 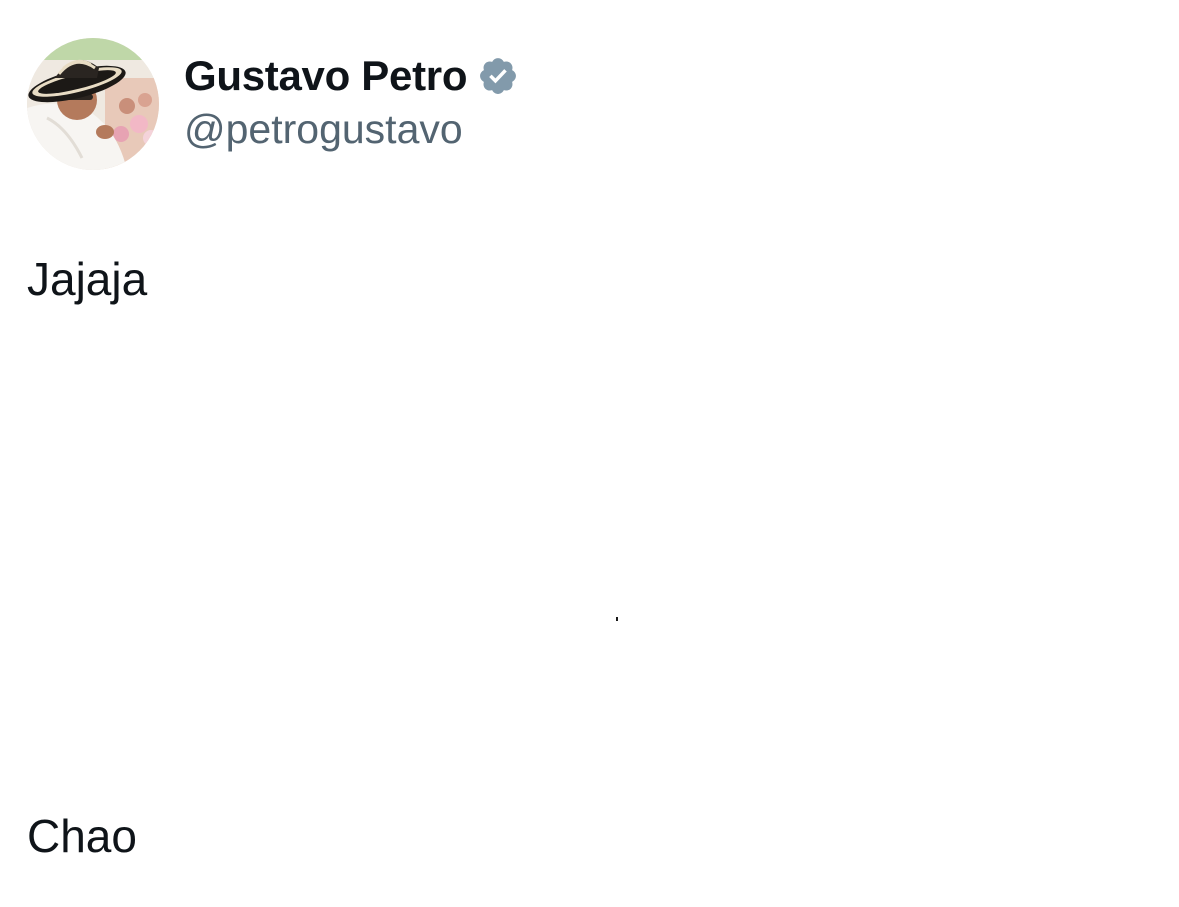 What do you see at coordinates (617, 619) in the screenshot?
I see `image-artifact` at bounding box center [617, 619].